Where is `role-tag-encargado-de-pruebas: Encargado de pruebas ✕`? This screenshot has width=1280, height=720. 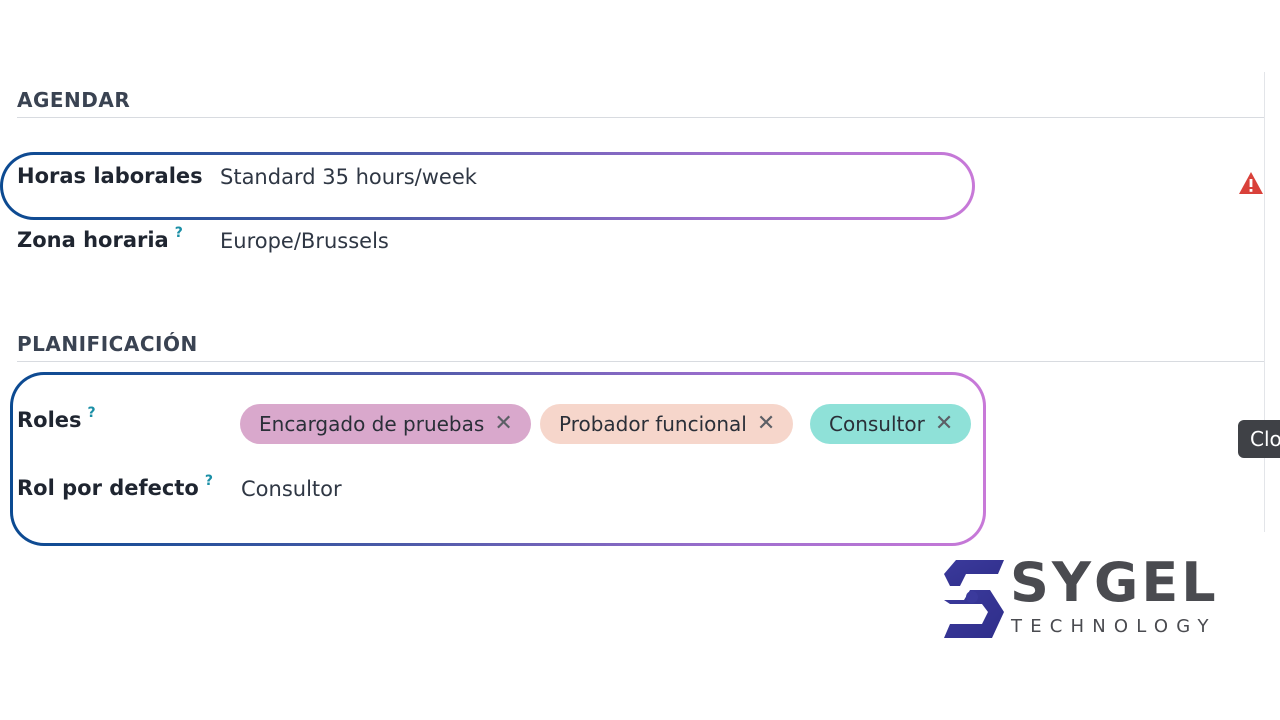 role-tag-encargado-de-pruebas: Encargado de pruebas ✕ is located at coordinates (385, 424).